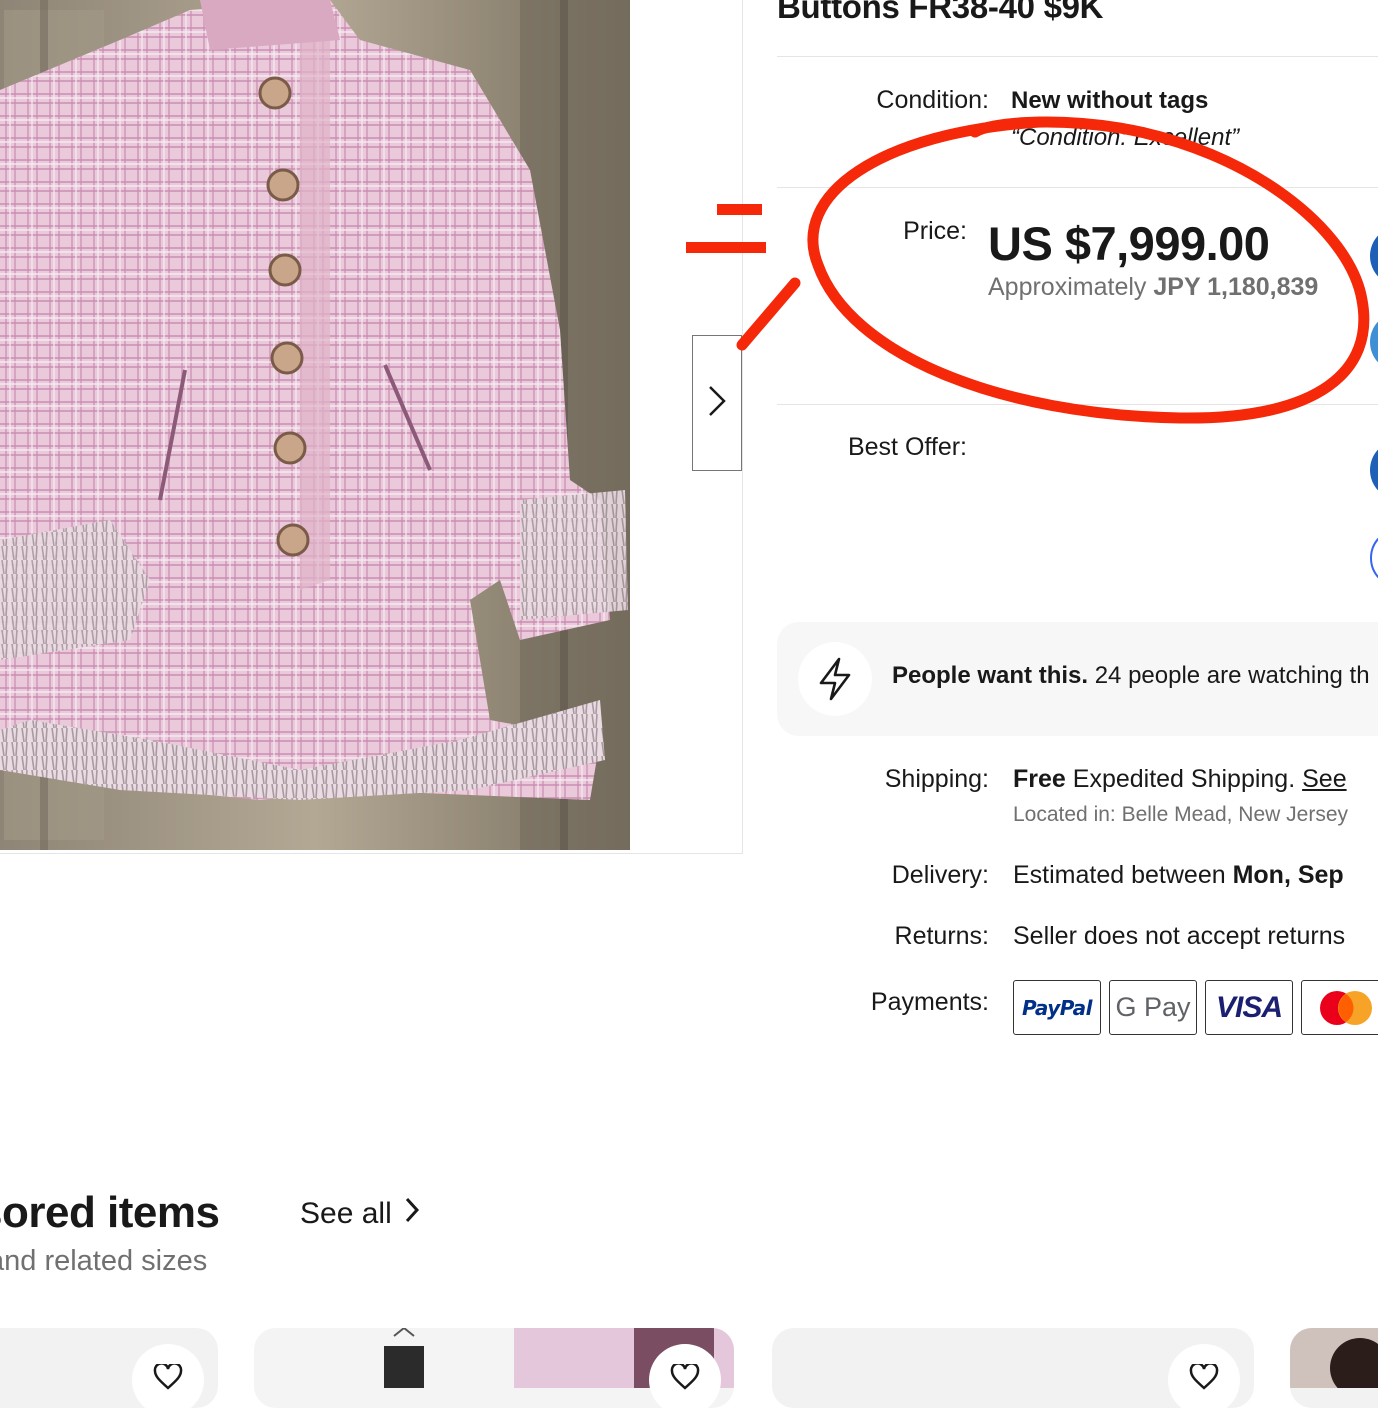 The image size is (1378, 1408). Describe the element at coordinates (941, 936) in the screenshot. I see `returns-label: Returns:` at that location.